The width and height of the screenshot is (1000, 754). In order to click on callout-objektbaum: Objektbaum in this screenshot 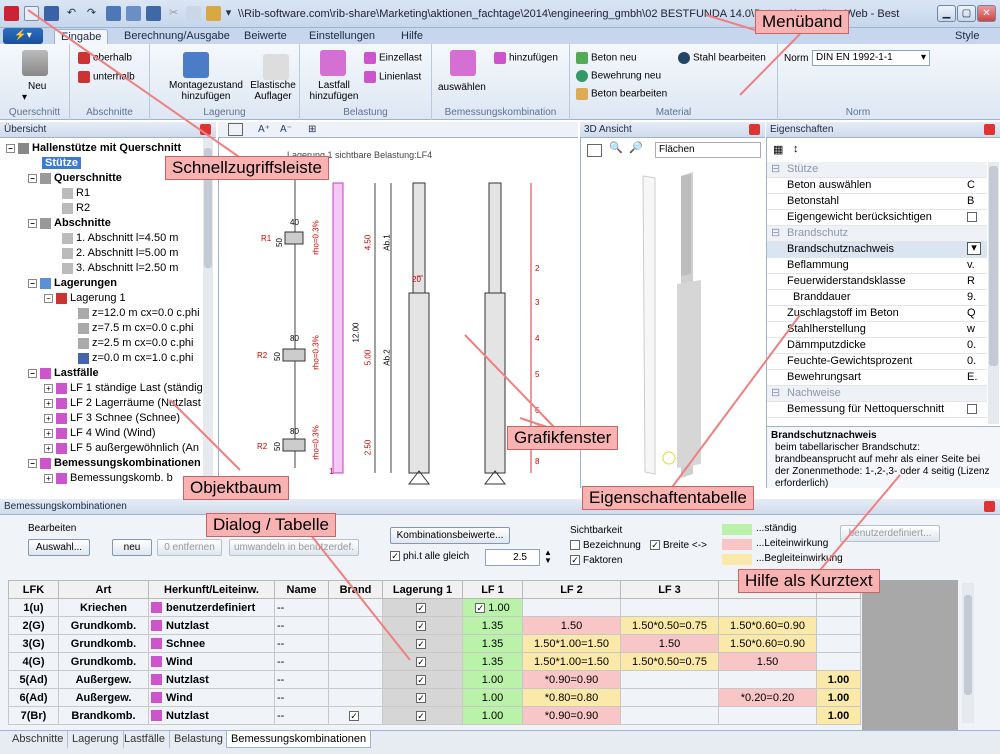, I will do `click(236, 488)`.